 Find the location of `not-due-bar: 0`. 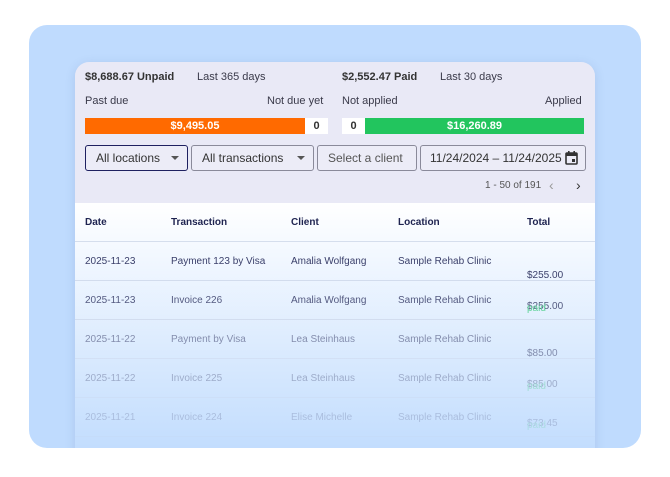

not-due-bar: 0 is located at coordinates (316, 126).